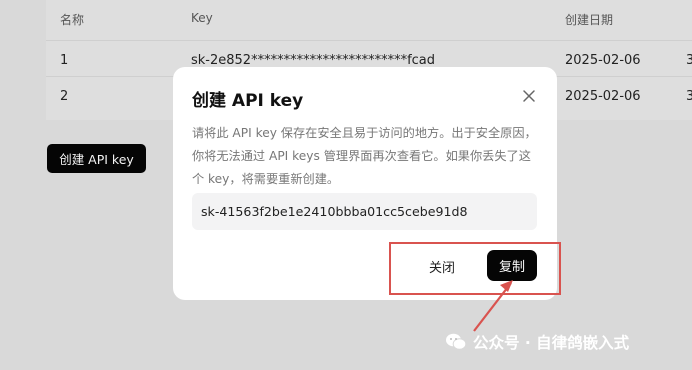 This screenshot has height=370, width=692. Describe the element at coordinates (493, 306) in the screenshot. I see `annotation-arrow` at that location.